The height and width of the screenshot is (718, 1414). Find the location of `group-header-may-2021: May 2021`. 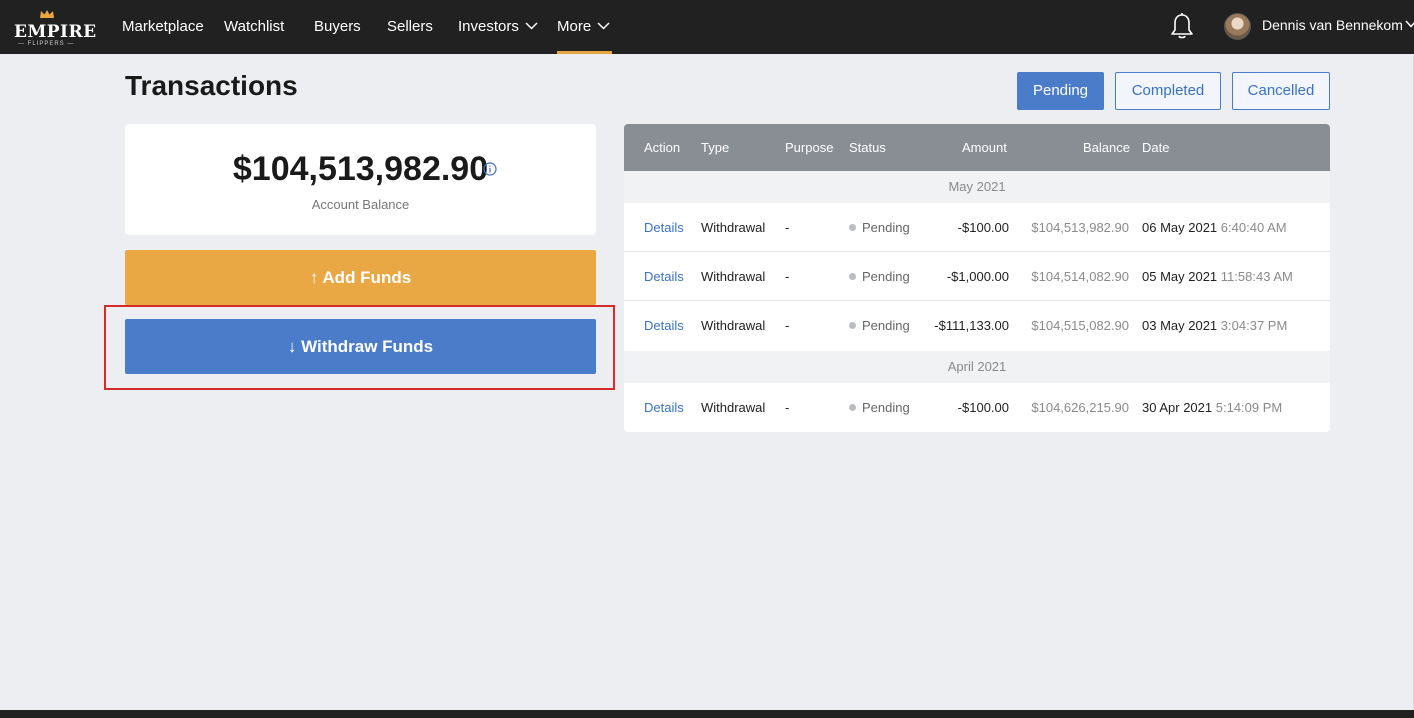

group-header-may-2021: May 2021 is located at coordinates (977, 187).